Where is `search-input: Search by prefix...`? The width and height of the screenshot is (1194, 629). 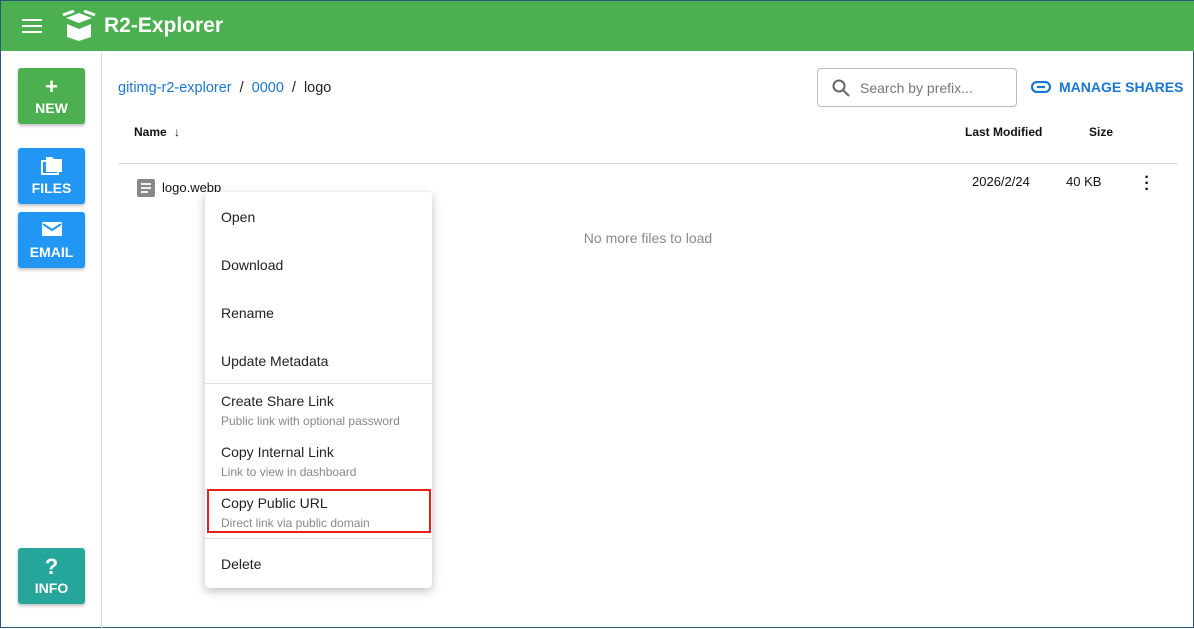 search-input: Search by prefix... is located at coordinates (917, 87).